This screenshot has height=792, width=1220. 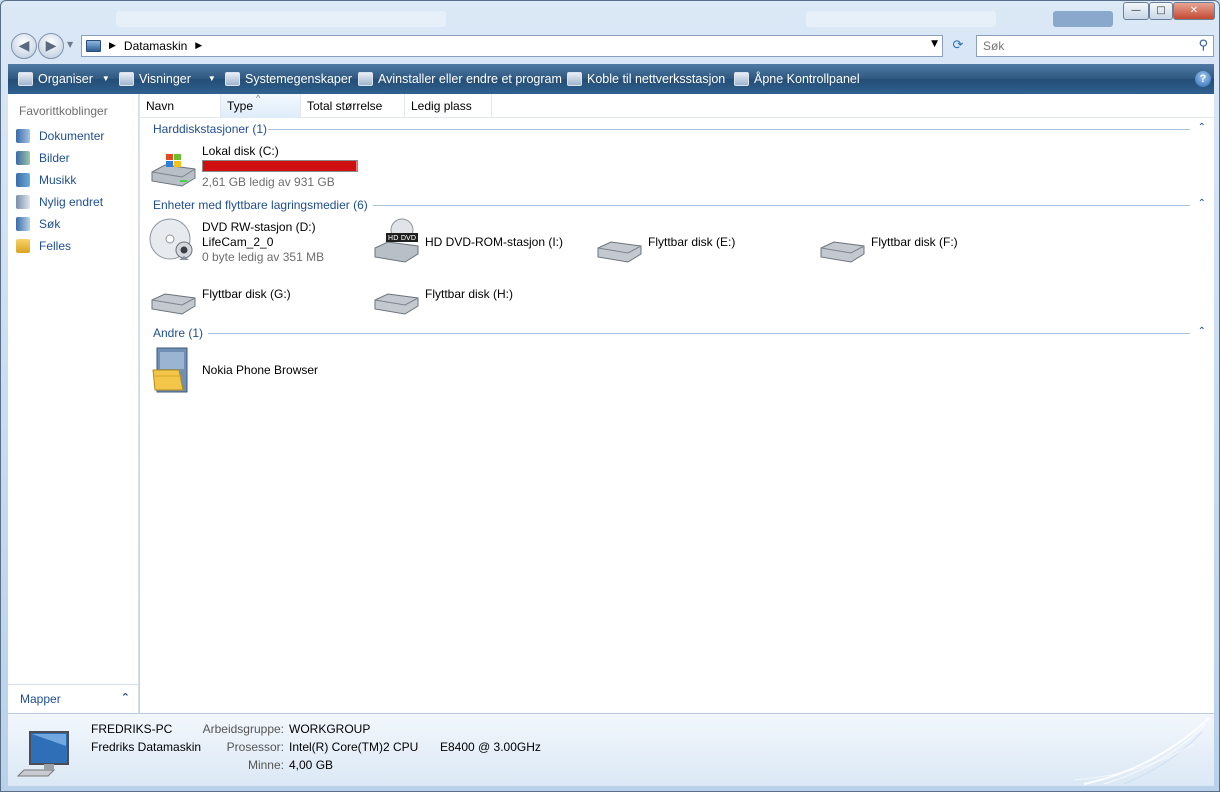 I want to click on control-panel-icon, so click(x=741, y=79).